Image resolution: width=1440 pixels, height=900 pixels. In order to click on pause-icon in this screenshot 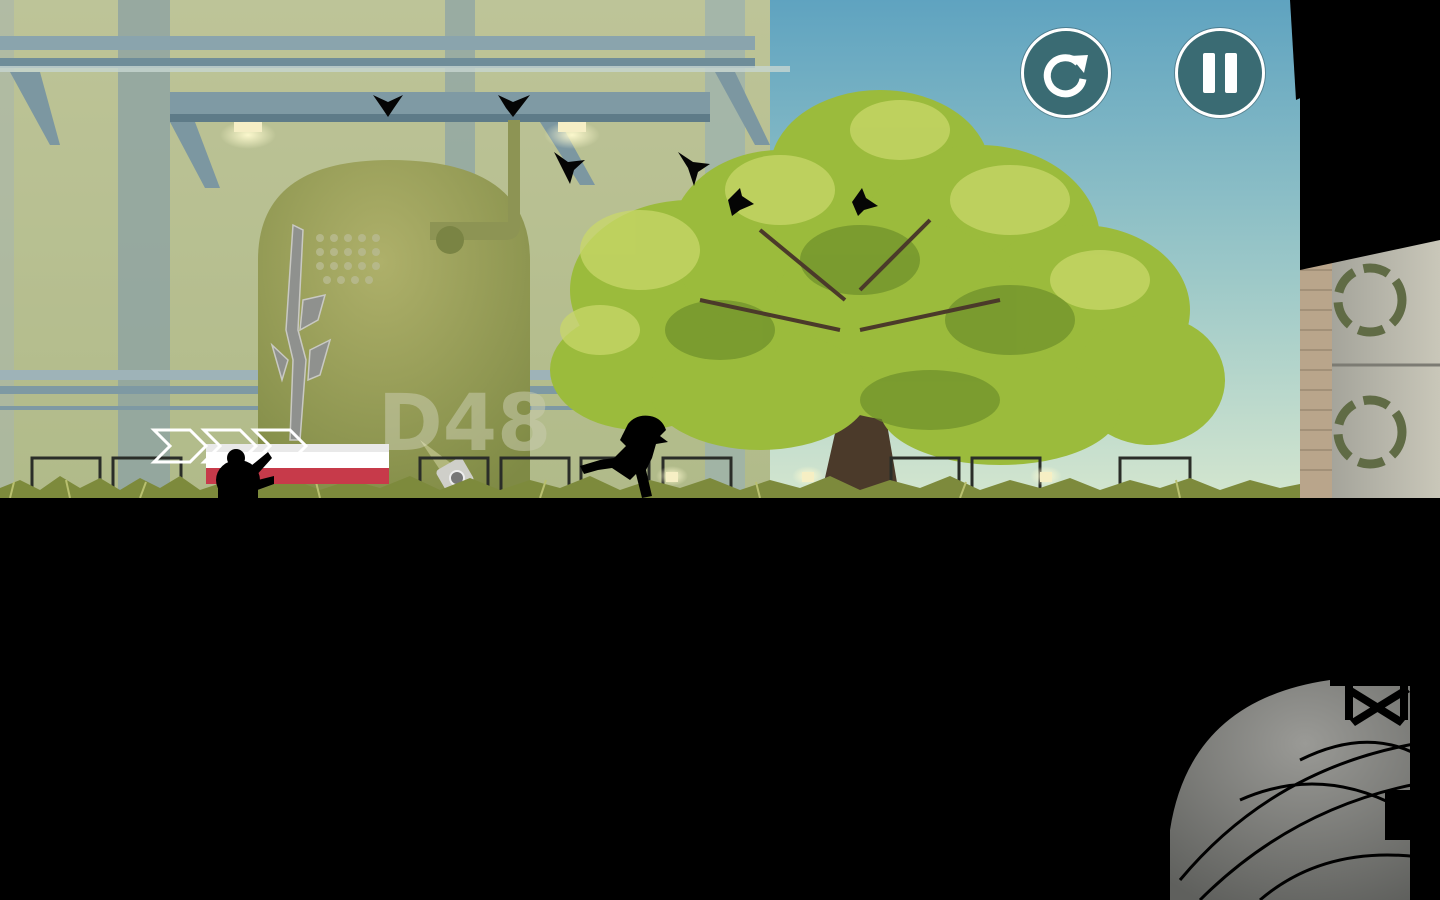, I will do `click(1220, 73)`.